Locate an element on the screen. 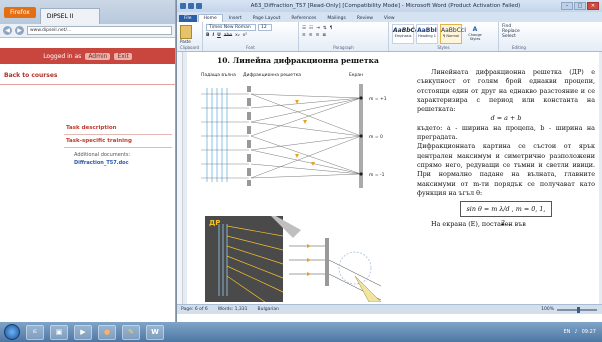 The height and width of the screenshot is (342, 602). bold-button: B is located at coordinates (207, 35).